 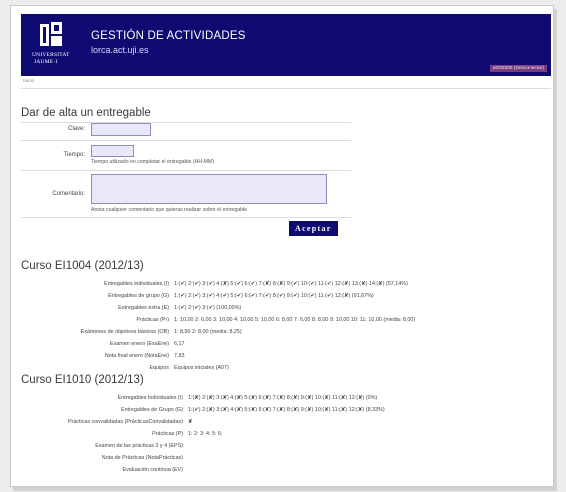 I want to click on user-logout-link: al259309 (Desconectar), so click(x=518, y=68).